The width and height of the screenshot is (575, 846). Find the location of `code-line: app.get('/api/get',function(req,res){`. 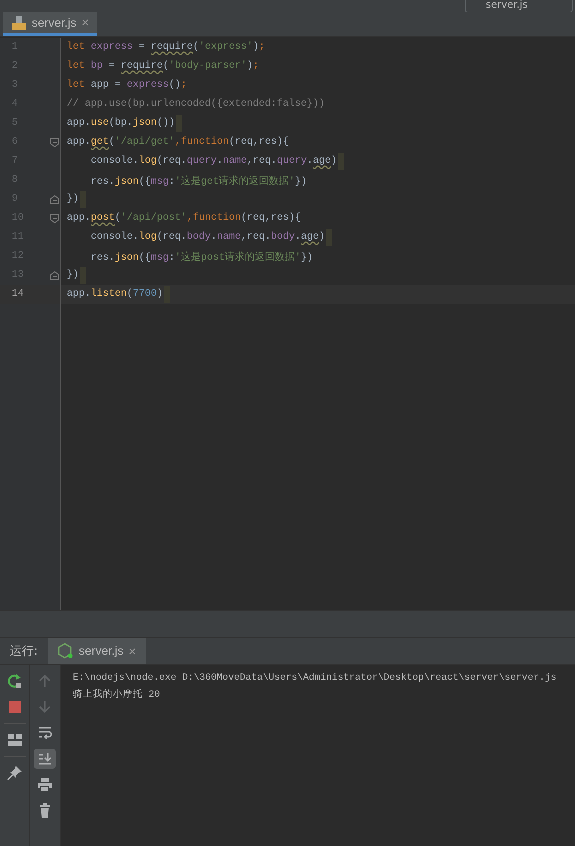

code-line: app.get('/api/get',function(req,res){ is located at coordinates (178, 142).